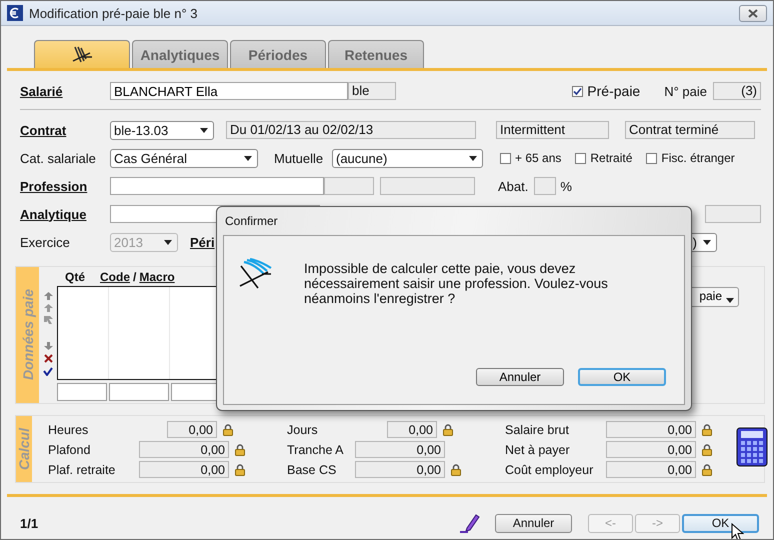  Describe the element at coordinates (70, 449) in the screenshot. I see `field-label: Plafond` at that location.